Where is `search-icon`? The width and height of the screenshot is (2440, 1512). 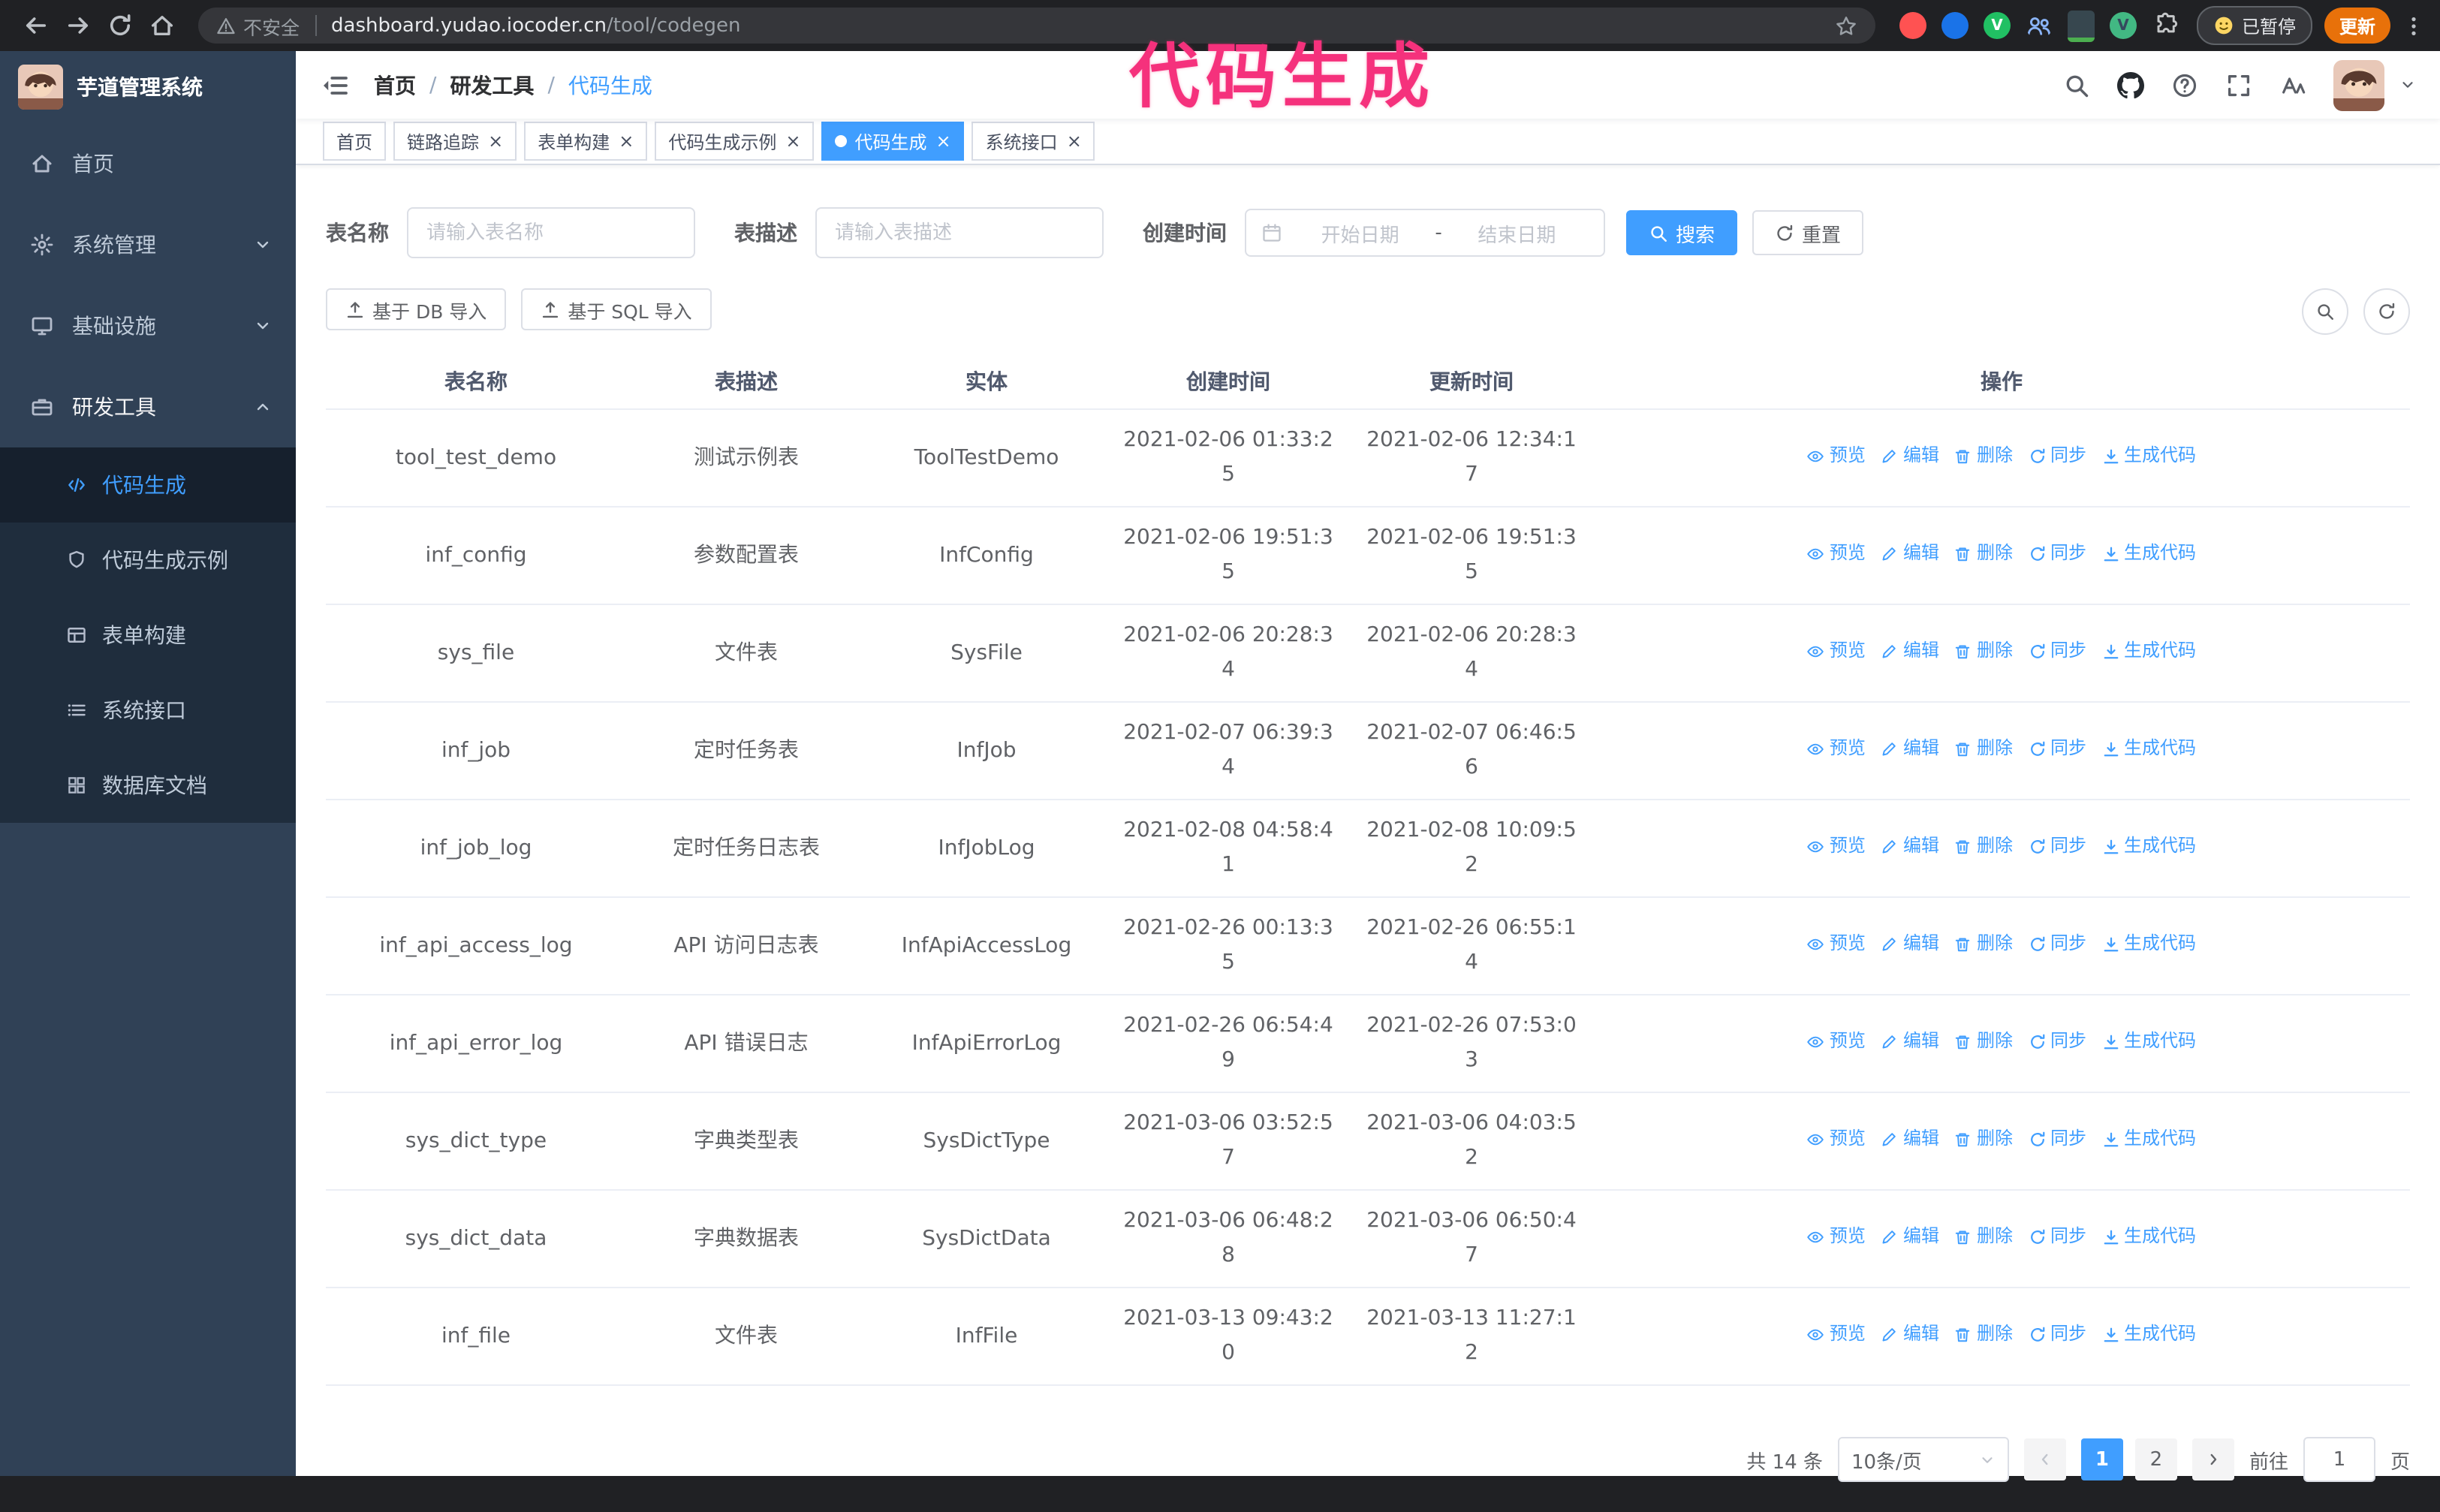
search-icon is located at coordinates (2076, 85).